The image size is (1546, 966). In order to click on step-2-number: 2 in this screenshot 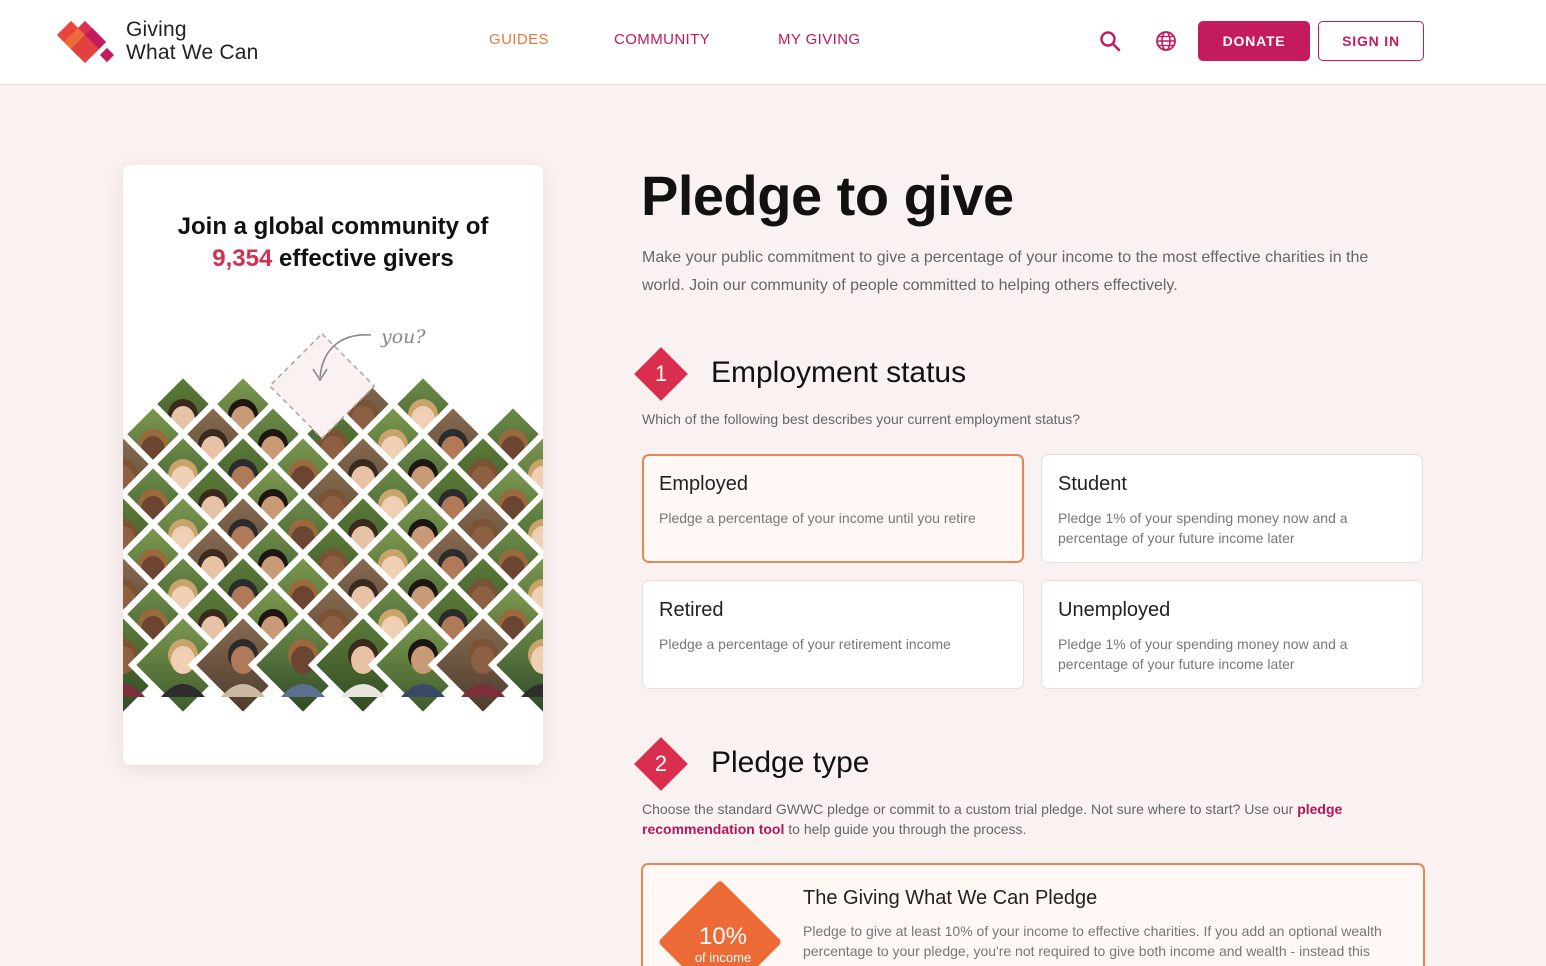, I will do `click(661, 763)`.